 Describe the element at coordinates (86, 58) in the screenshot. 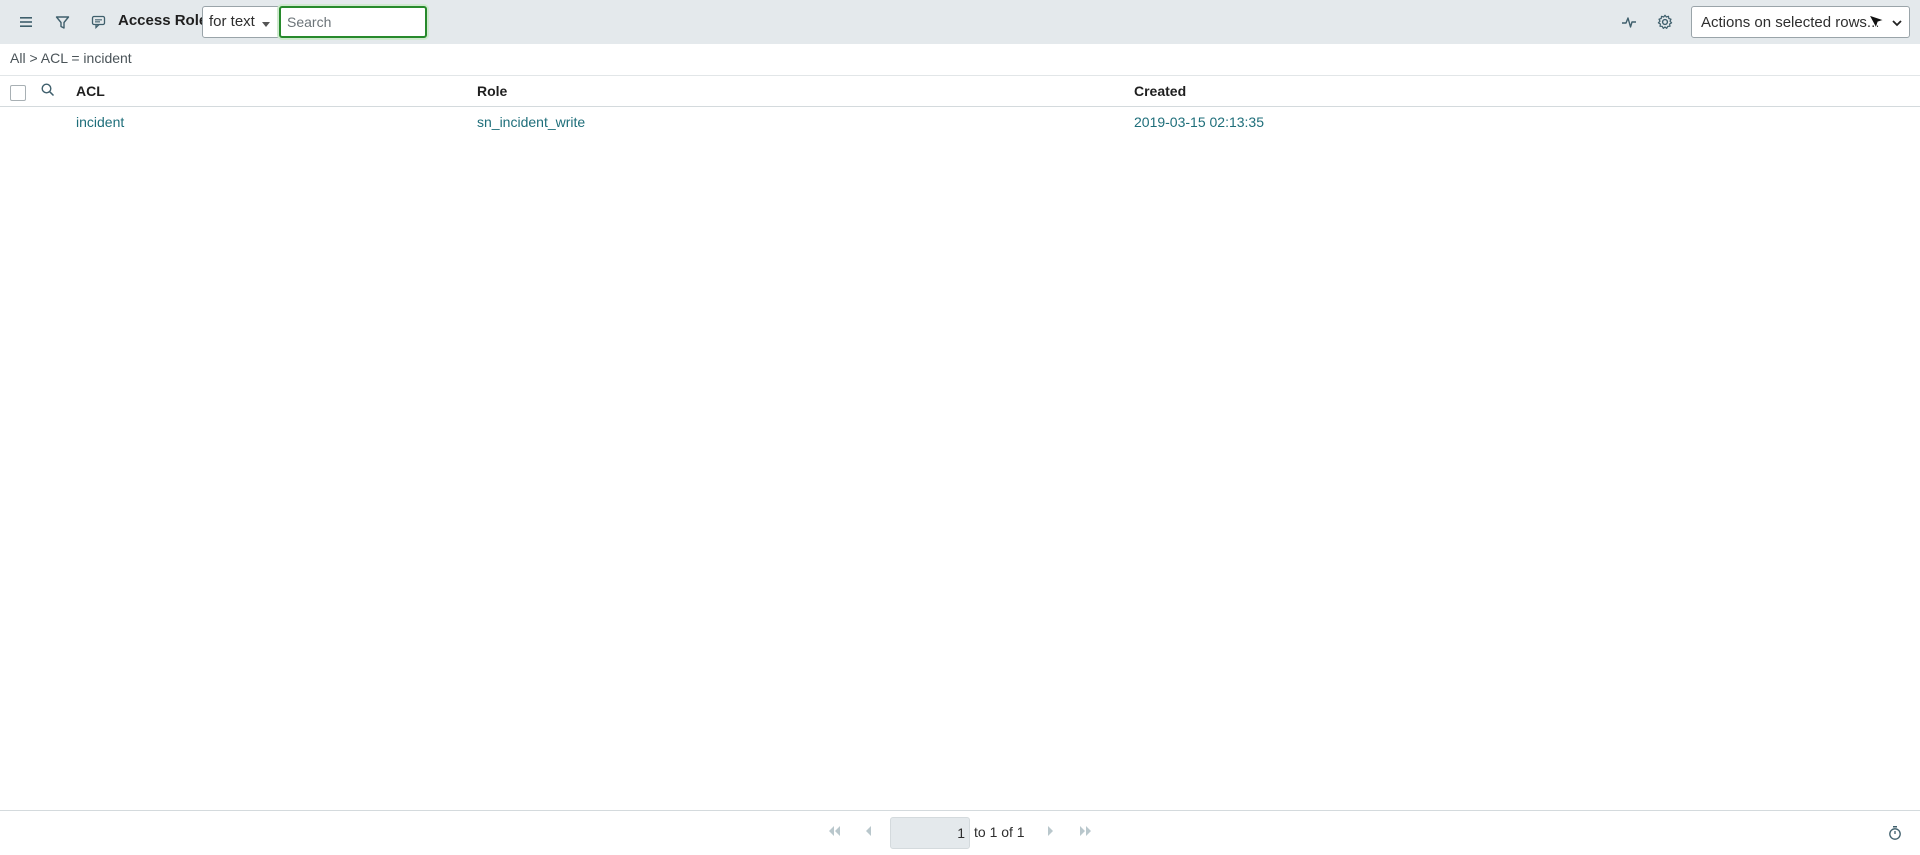

I see `breadcrumb-condition: ACL = incident` at that location.